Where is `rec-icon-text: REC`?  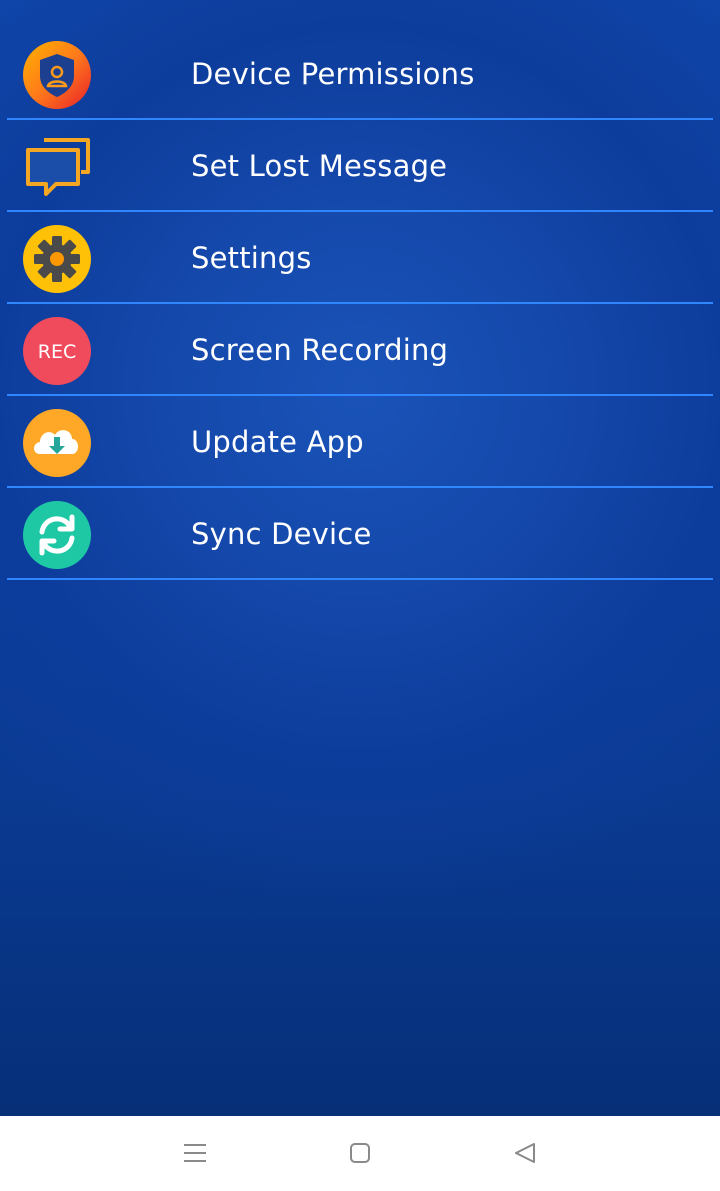 rec-icon-text: REC is located at coordinates (57, 352).